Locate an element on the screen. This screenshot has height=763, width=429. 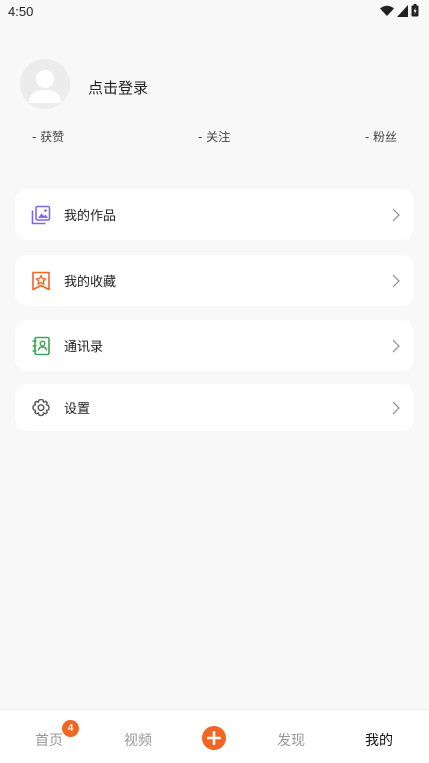
menu-item-my-works: 我的作品 is located at coordinates (214, 214).